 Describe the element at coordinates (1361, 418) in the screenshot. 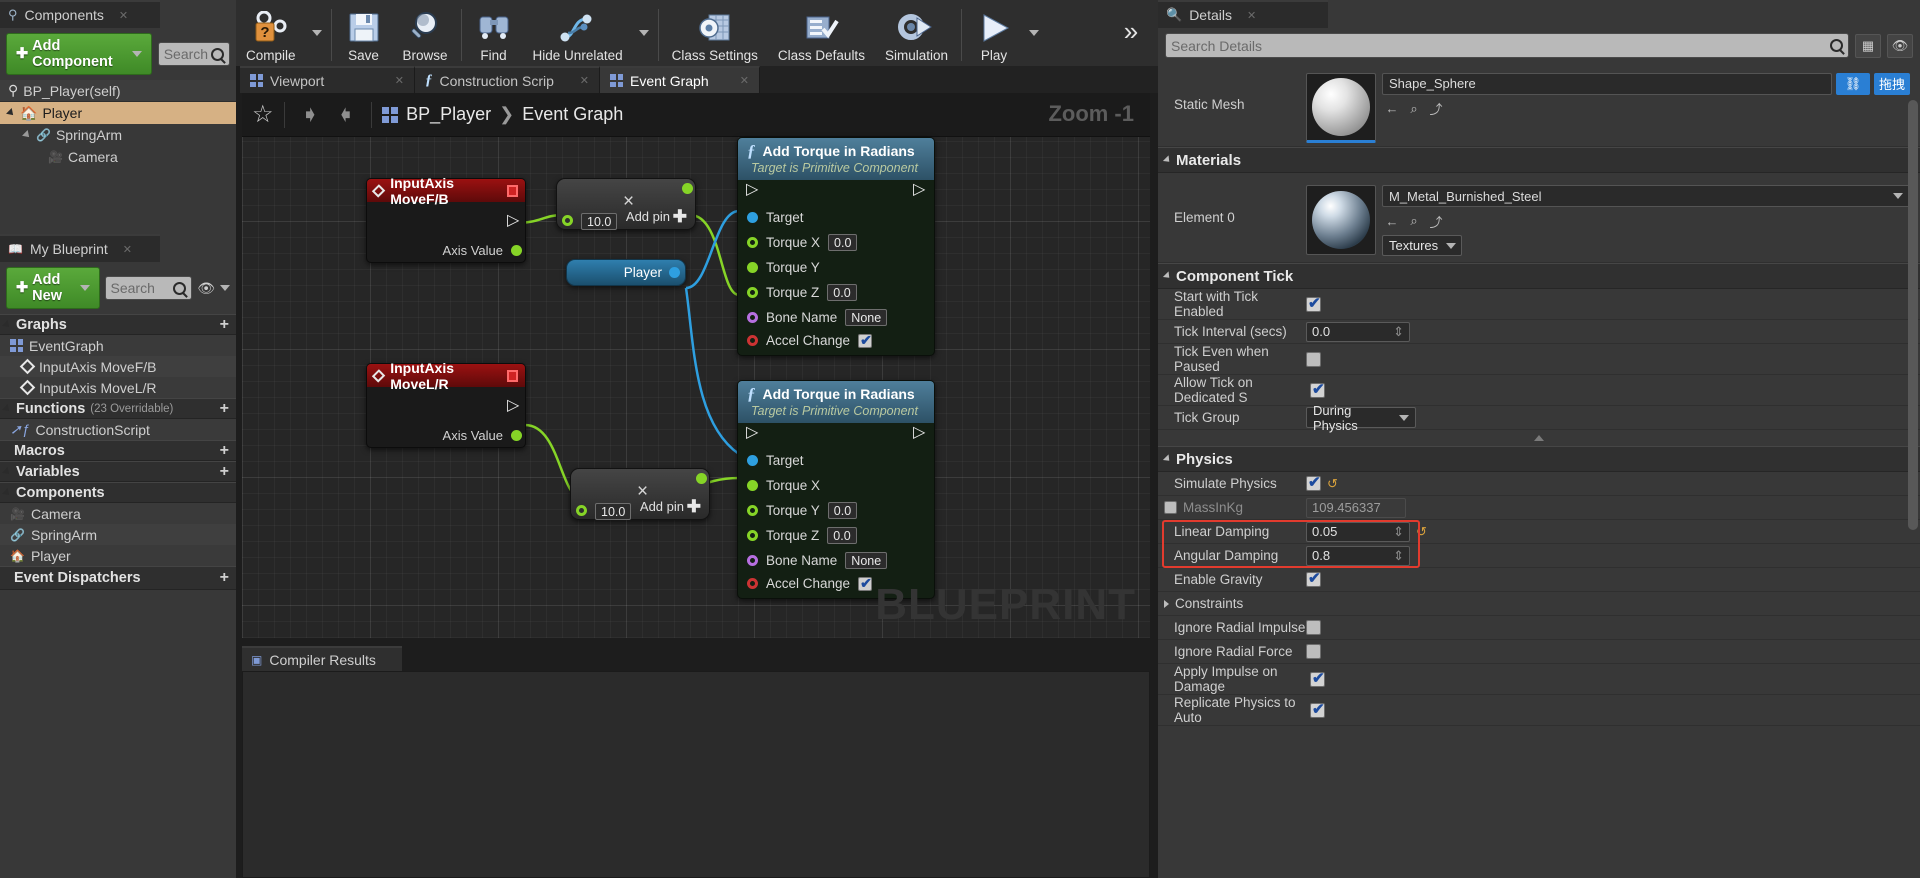

I see `tick-group-select: During Physics` at that location.